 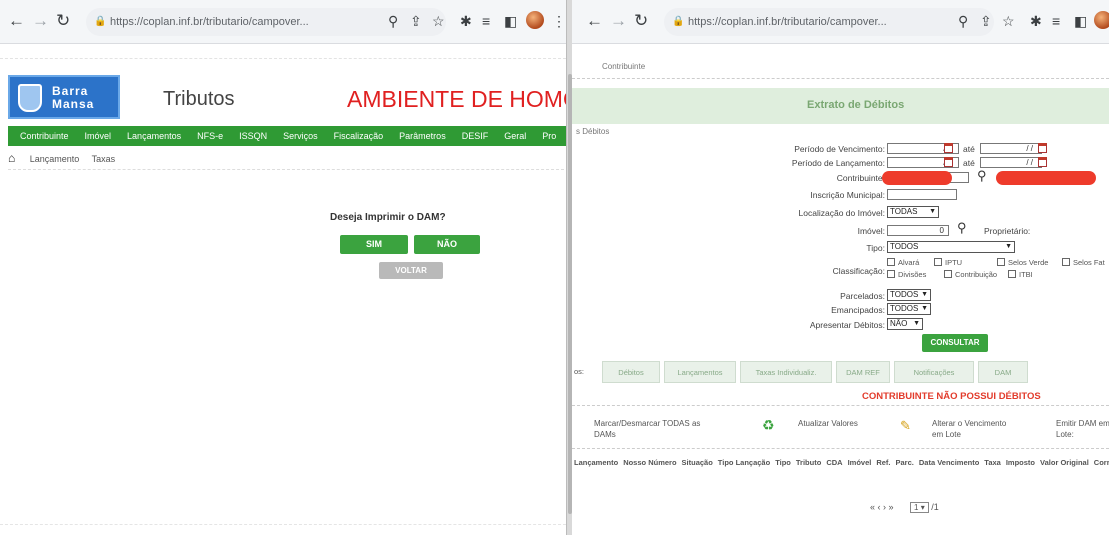 I want to click on emancipados-select: TODOS ▼, so click(x=909, y=309).